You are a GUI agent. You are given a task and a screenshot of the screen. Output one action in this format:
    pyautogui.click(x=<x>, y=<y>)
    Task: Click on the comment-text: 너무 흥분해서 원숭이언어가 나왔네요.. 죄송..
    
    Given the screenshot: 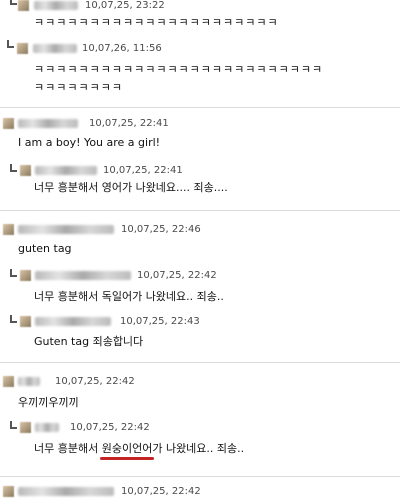 What is the action you would take?
    pyautogui.click(x=139, y=451)
    